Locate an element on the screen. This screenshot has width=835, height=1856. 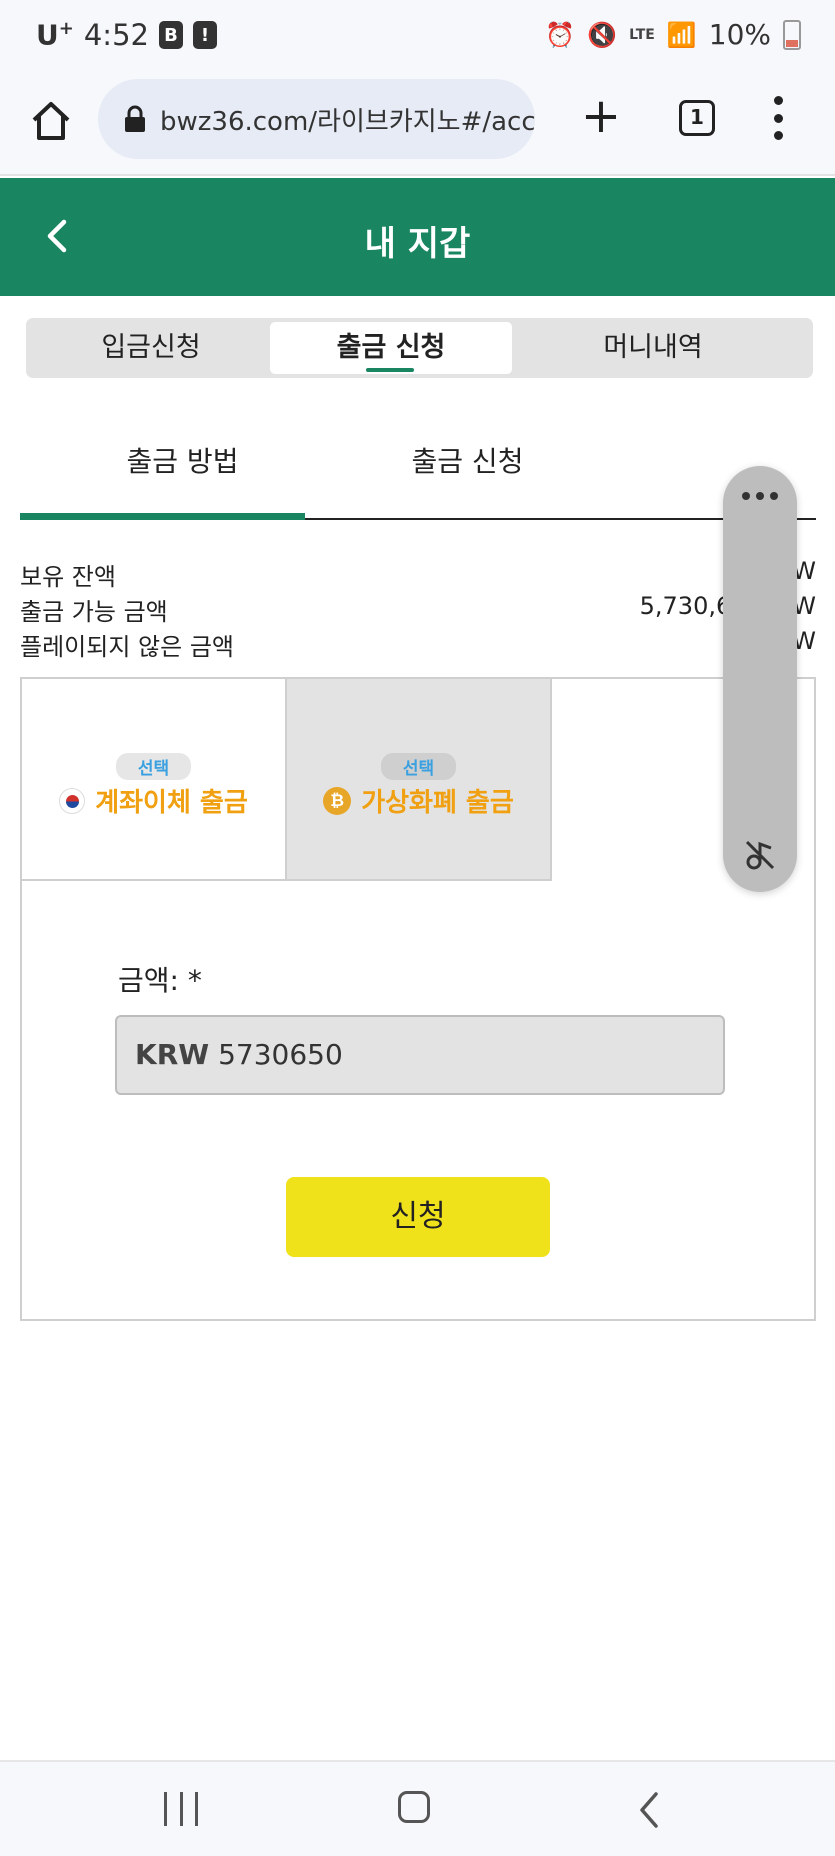
subtab-method: 출금 방법 is located at coordinates (182, 460).